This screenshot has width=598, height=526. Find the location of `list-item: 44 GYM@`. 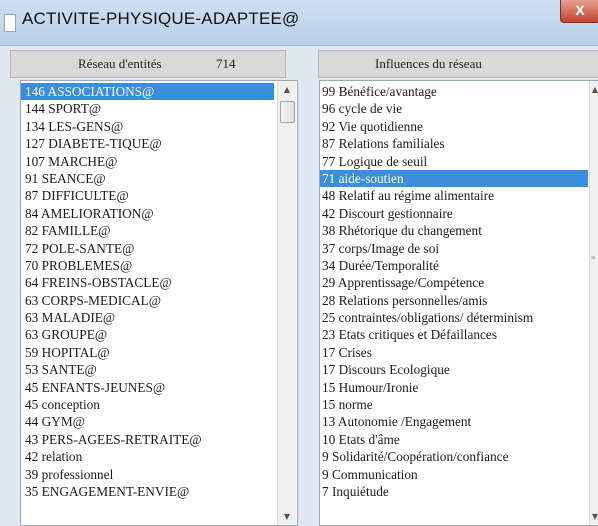

list-item: 44 GYM@ is located at coordinates (147, 421).